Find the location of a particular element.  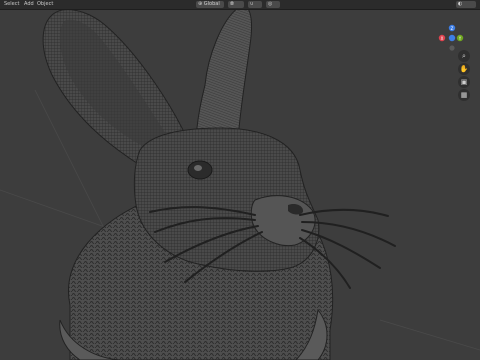

axis-negative-dot is located at coordinates (452, 48).